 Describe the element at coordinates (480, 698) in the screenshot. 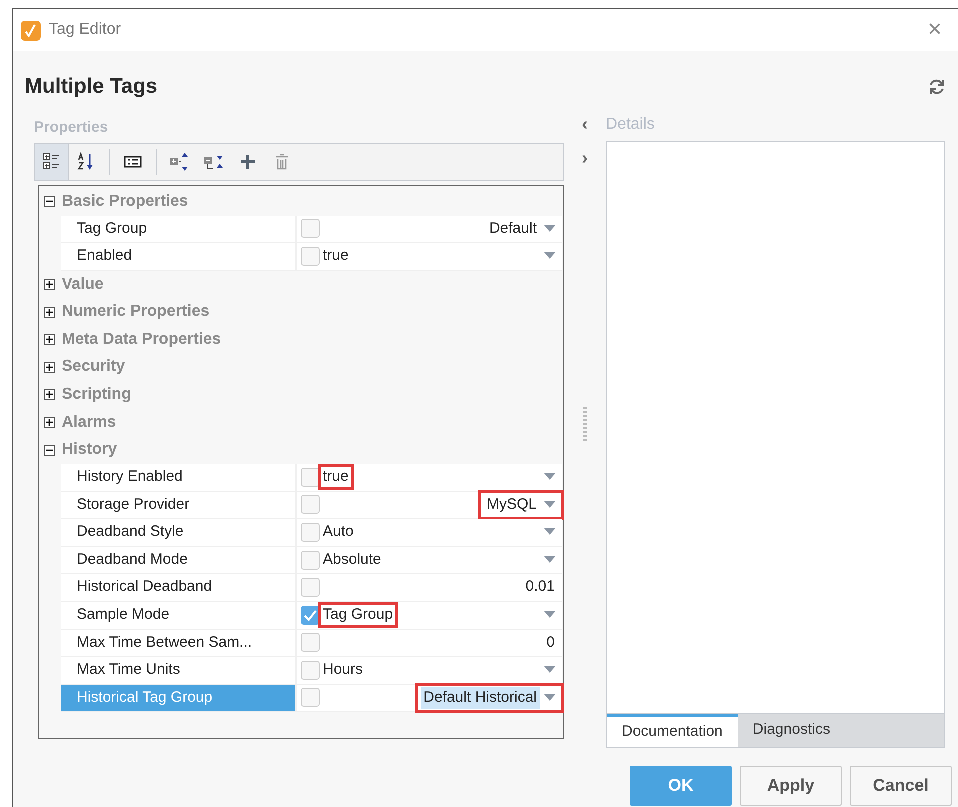

I see `property-value: Default Historical` at that location.